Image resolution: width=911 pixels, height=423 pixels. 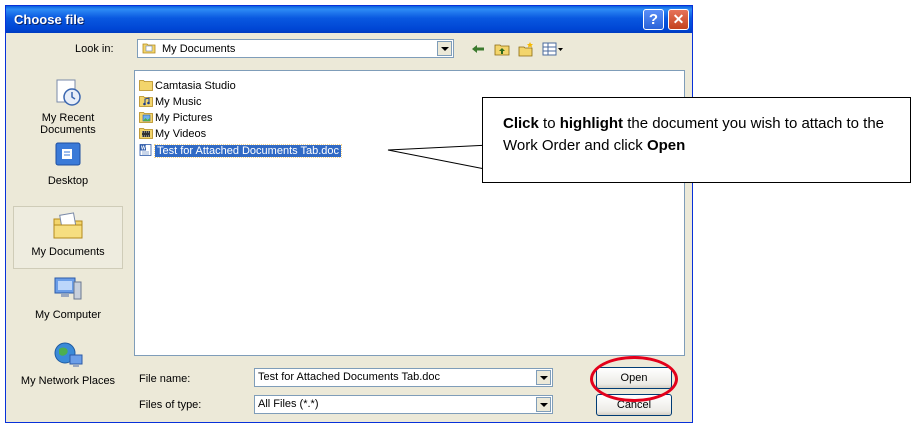 What do you see at coordinates (349, 377) in the screenshot?
I see `file-name-value: Test for Attached Documents Tab.doc` at bounding box center [349, 377].